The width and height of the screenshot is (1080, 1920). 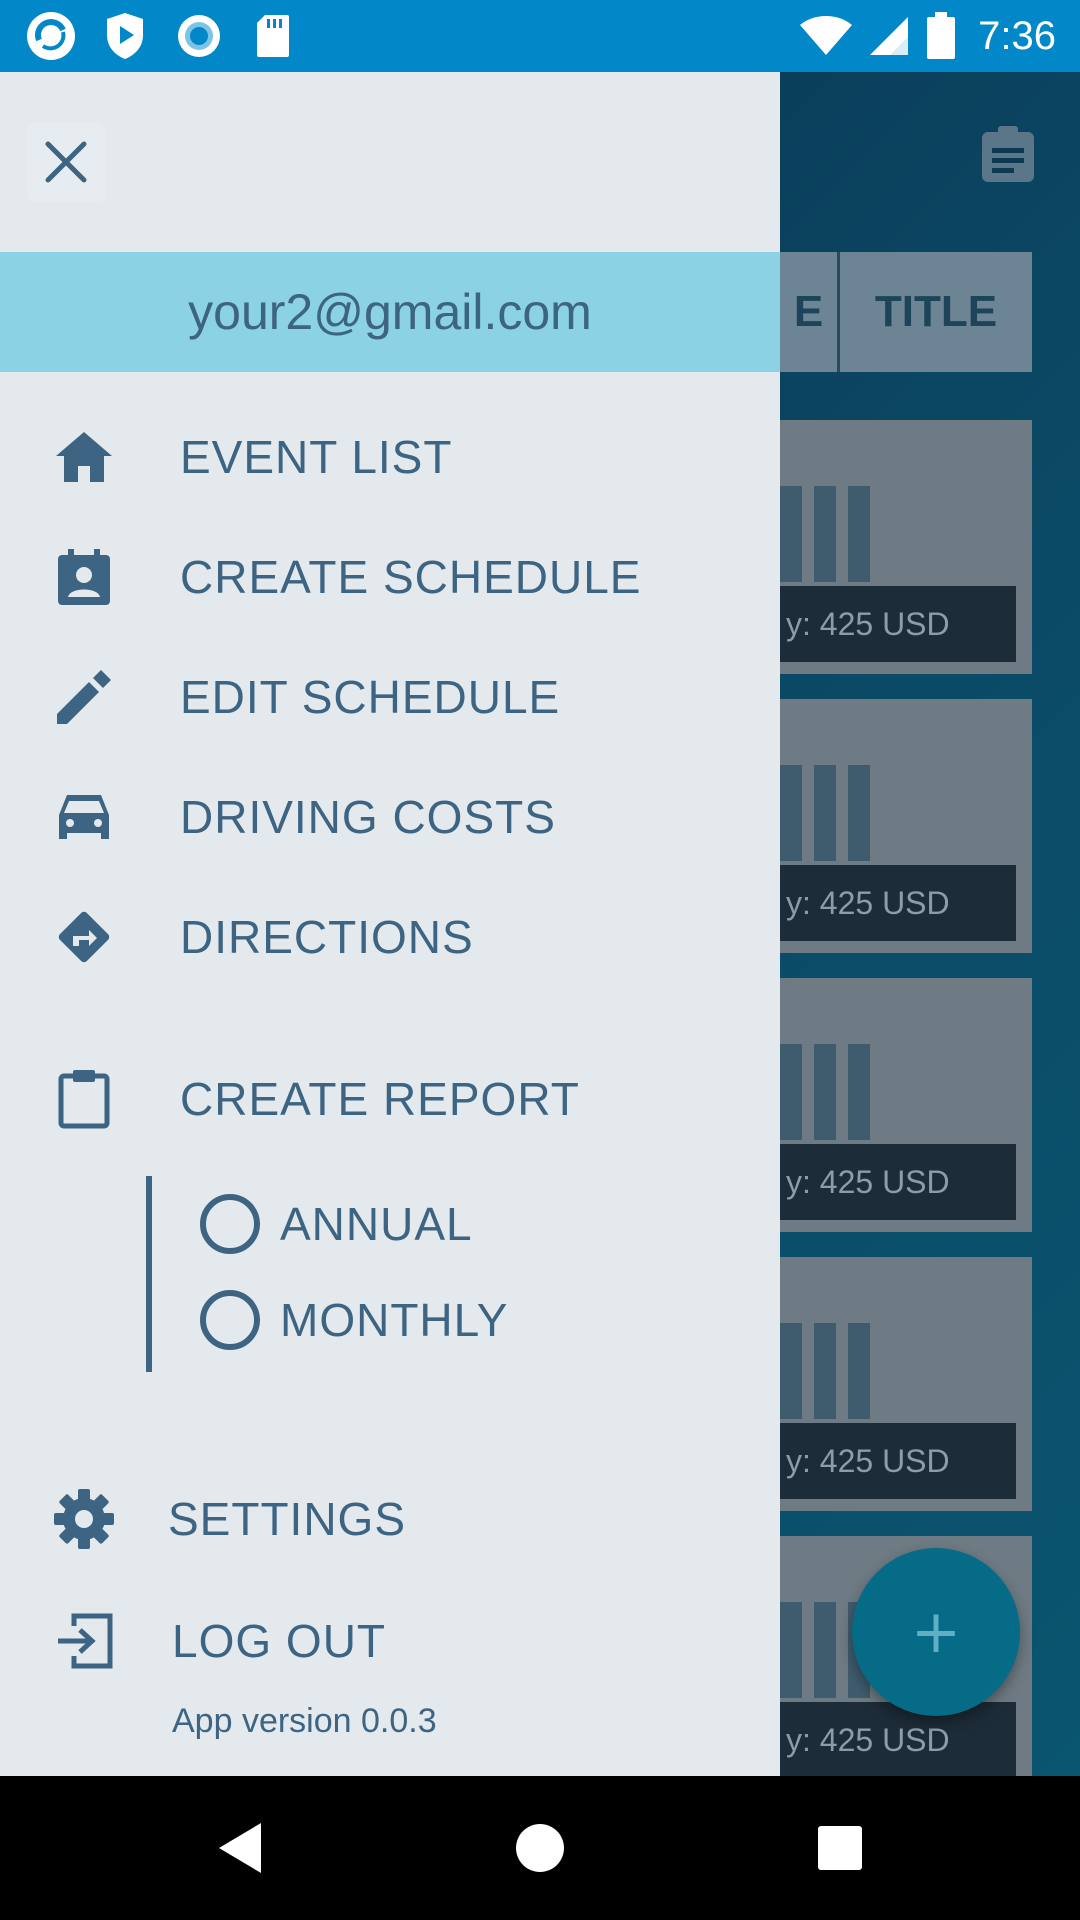 What do you see at coordinates (287, 1519) in the screenshot?
I see `menu-item-label: SETTINGS` at bounding box center [287, 1519].